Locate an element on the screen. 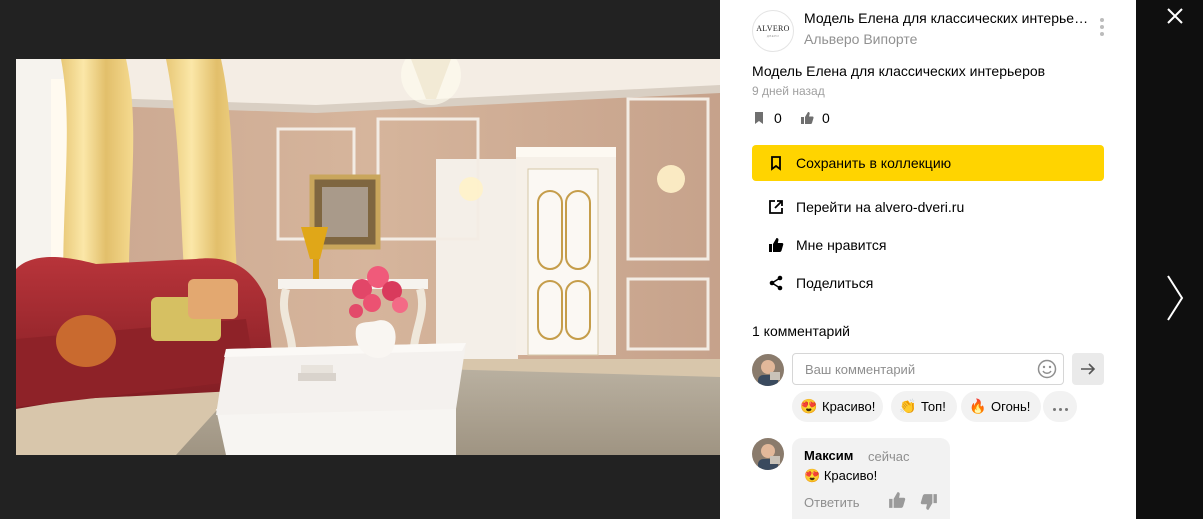 This screenshot has height=519, width=1203. comment-body: Красиво! is located at coordinates (850, 475).